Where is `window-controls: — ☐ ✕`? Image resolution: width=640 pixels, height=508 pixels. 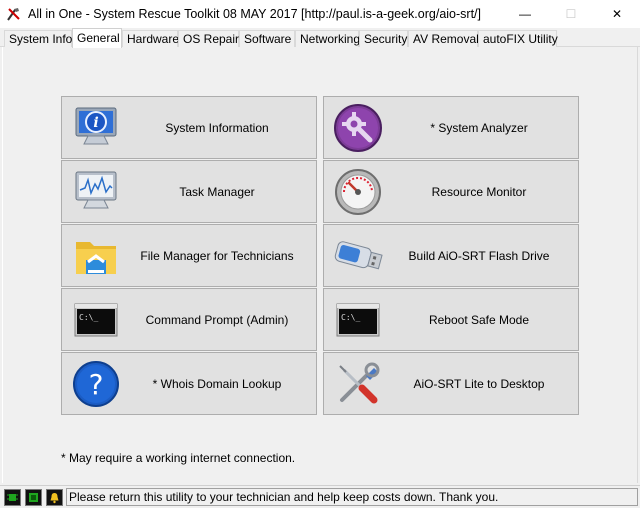
window-controls: — ☐ ✕ is located at coordinates (571, 14).